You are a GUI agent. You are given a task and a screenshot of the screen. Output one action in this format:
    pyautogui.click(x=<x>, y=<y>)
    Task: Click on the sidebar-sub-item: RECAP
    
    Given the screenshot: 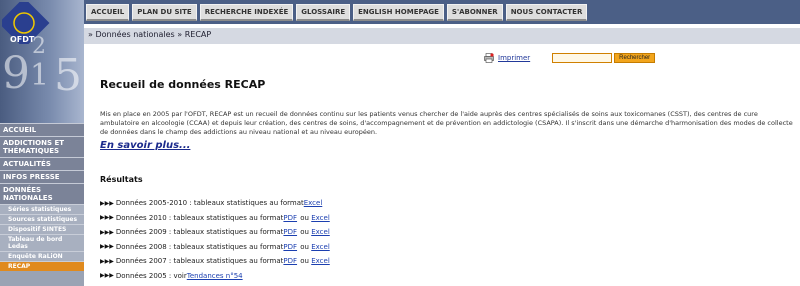 What is the action you would take?
    pyautogui.click(x=42, y=266)
    